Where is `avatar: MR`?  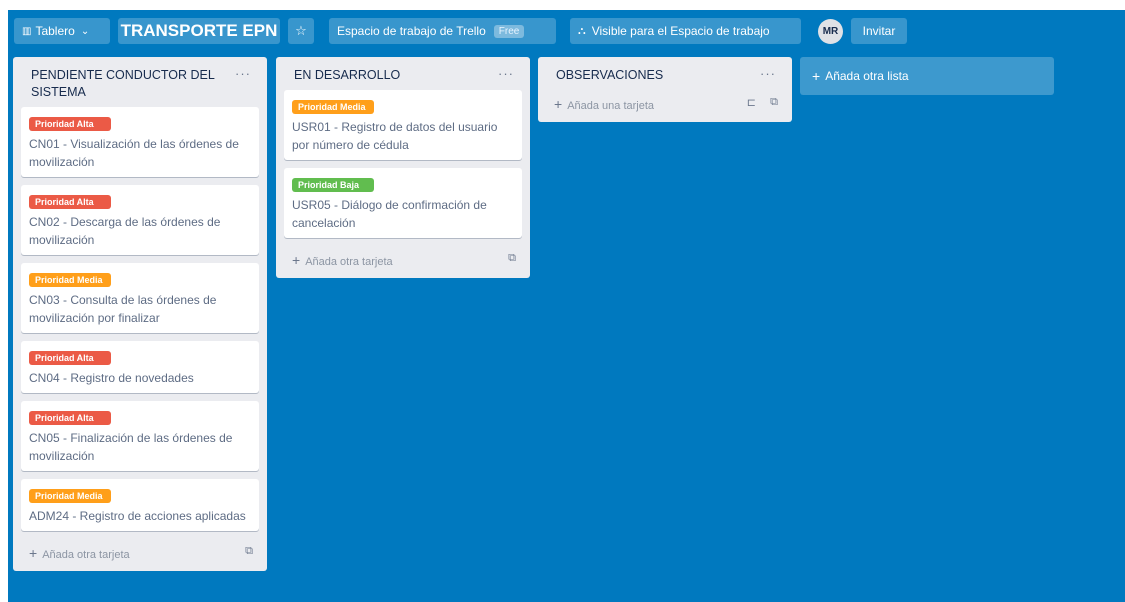
avatar: MR is located at coordinates (830, 31).